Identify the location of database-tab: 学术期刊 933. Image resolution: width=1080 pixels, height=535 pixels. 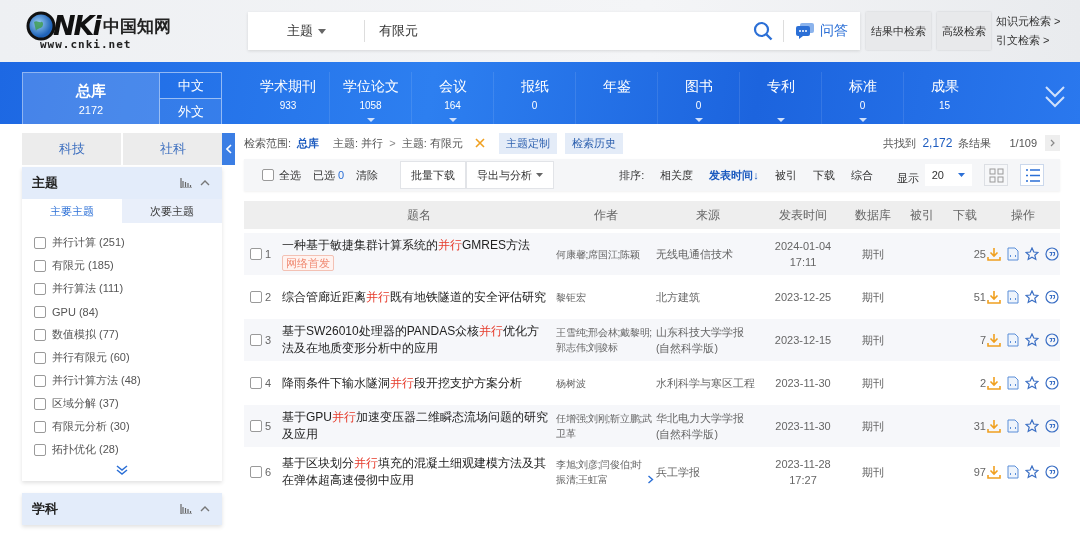
(288, 98).